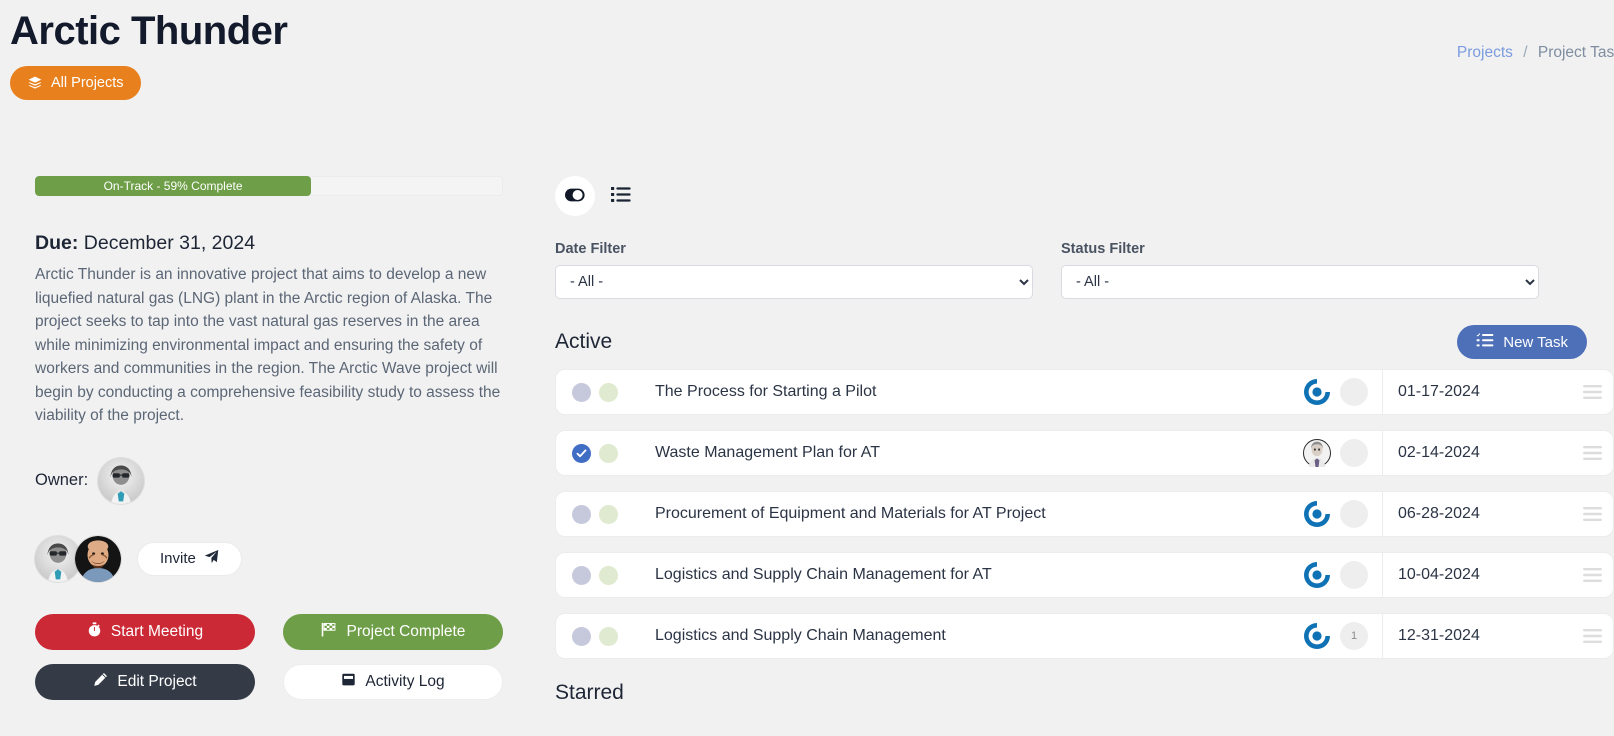 The height and width of the screenshot is (736, 1614). What do you see at coordinates (960, 392) in the screenshot?
I see `task-title: The Process for Starting a Pilot` at bounding box center [960, 392].